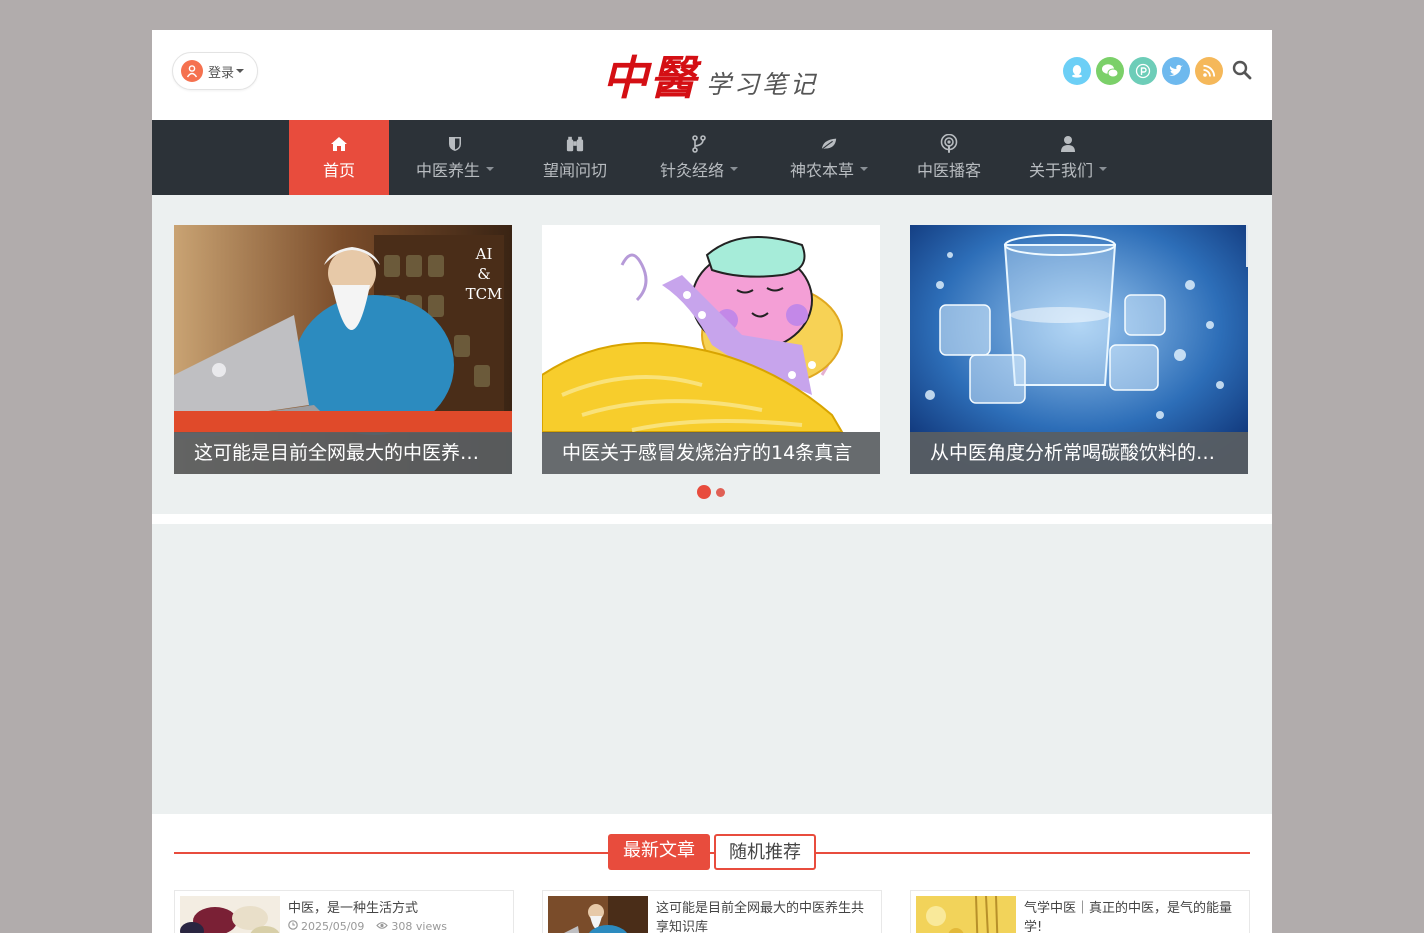  Describe the element at coordinates (1060, 170) in the screenshot. I see `nav-label: 关于我们` at that location.